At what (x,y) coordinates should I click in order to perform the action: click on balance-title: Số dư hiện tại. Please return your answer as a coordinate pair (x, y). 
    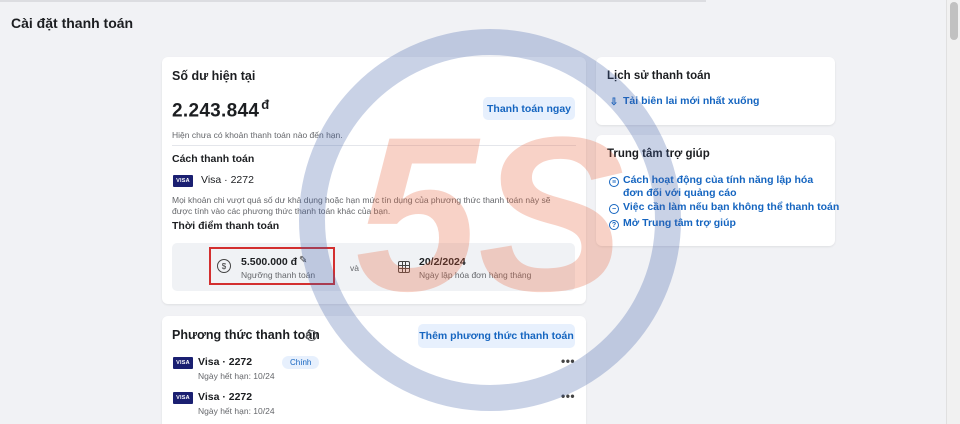
    Looking at the image, I should click on (214, 76).